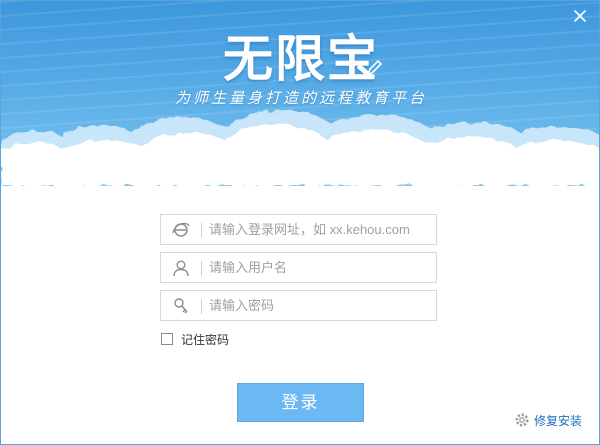 Image resolution: width=600 pixels, height=445 pixels. What do you see at coordinates (321, 305) in the screenshot?
I see `password-input` at bounding box center [321, 305].